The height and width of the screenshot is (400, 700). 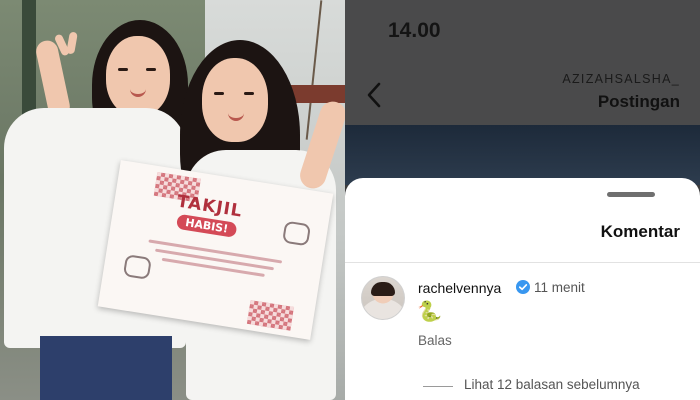 I want to click on chevron-left-icon, so click(x=374, y=95).